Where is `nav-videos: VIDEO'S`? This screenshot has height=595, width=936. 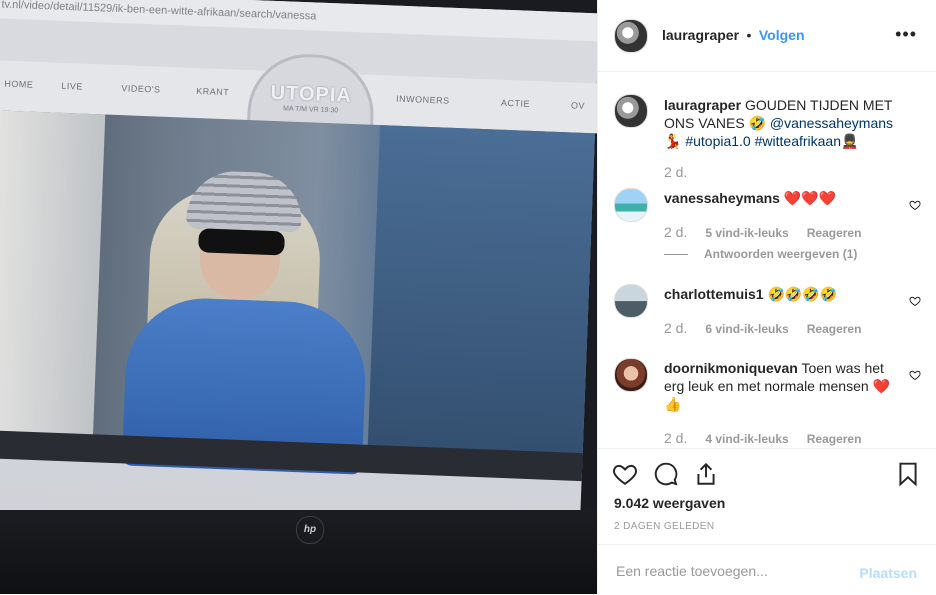
nav-videos: VIDEO'S is located at coordinates (141, 89).